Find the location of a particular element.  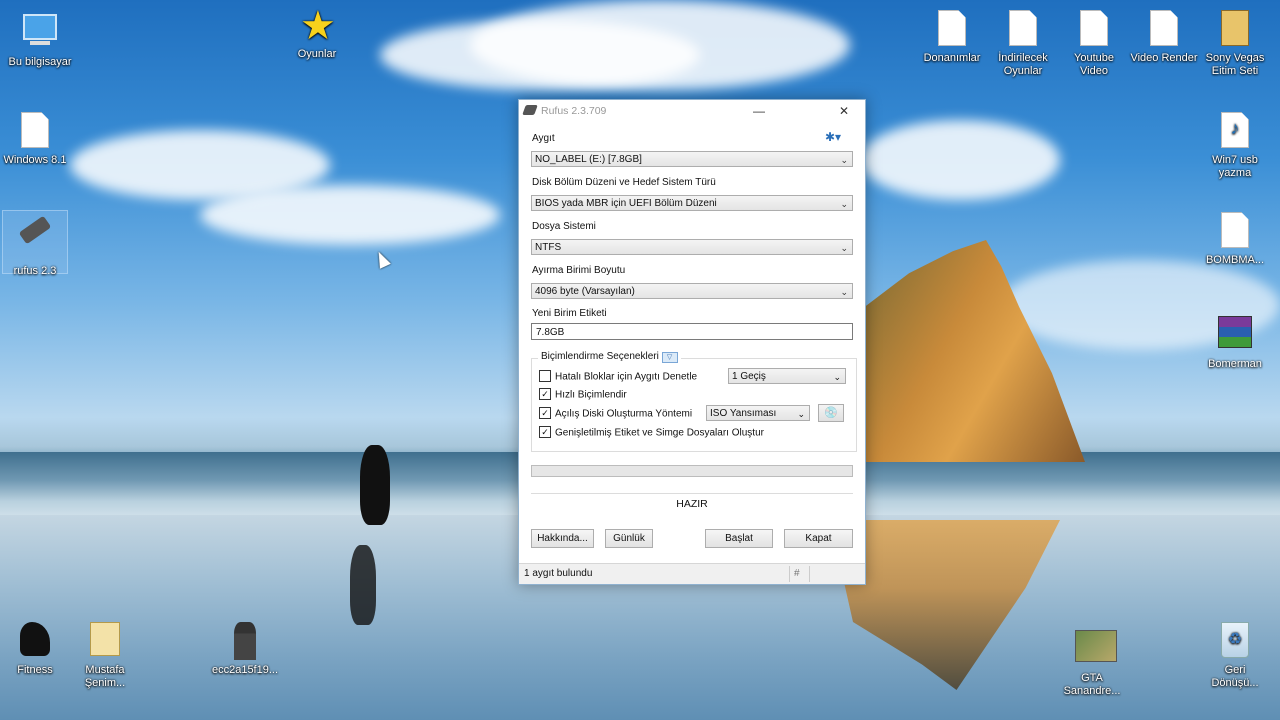

desktop-icon-oyunlar: ★ Oyunlar is located at coordinates (317, 33).